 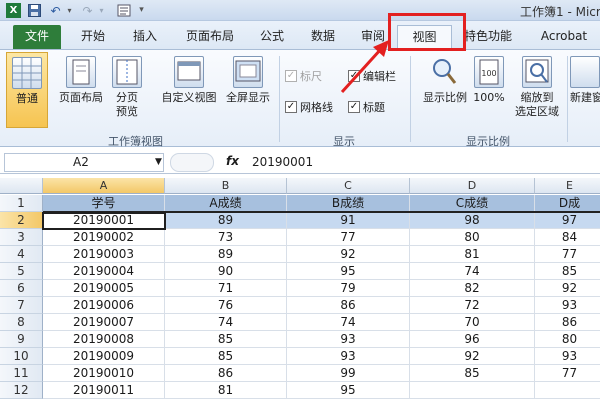 I want to click on table-cell: 71, so click(x=226, y=288).